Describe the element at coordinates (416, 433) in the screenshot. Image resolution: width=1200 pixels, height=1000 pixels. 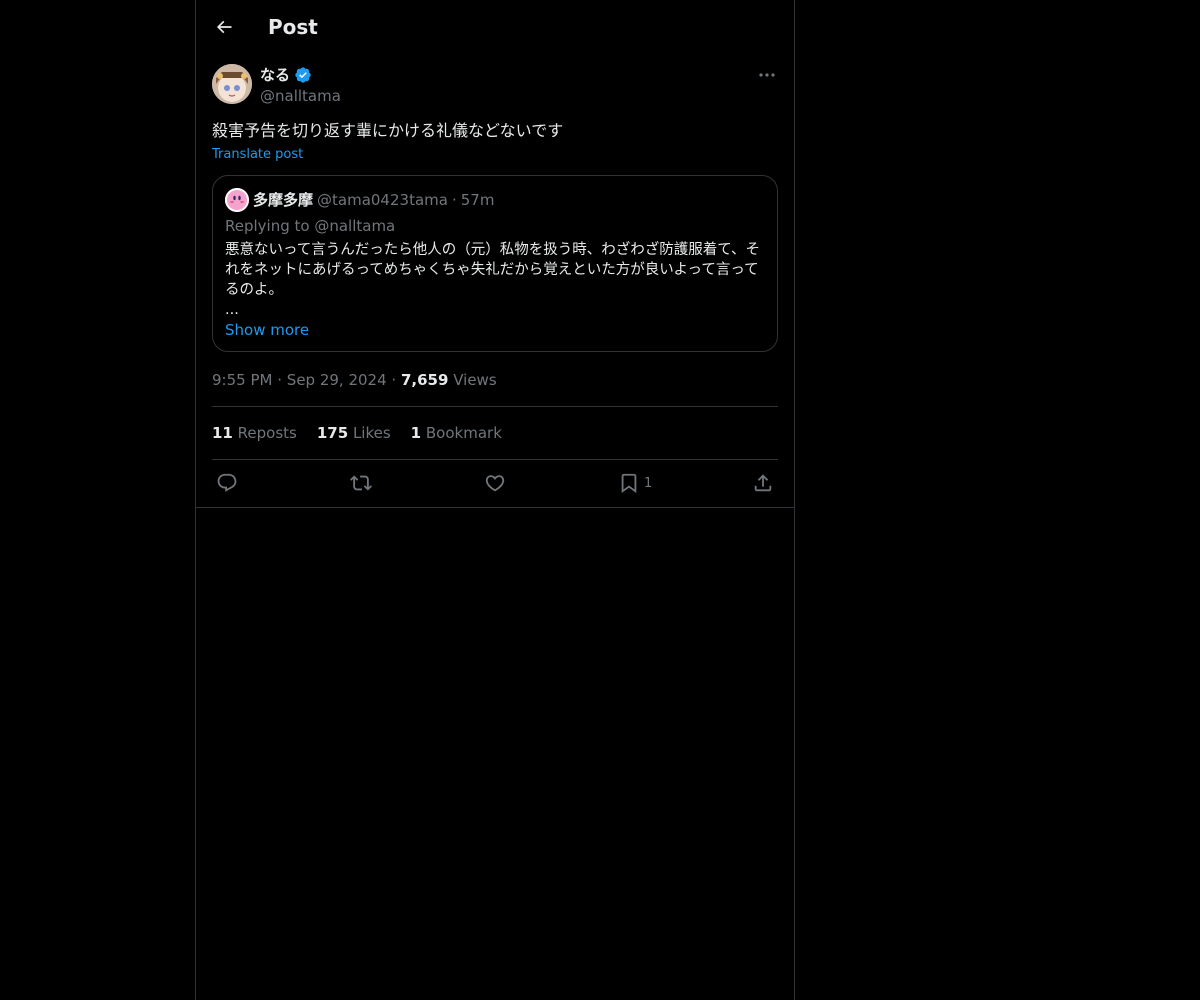
I see `bookmarks-count: 1` at that location.